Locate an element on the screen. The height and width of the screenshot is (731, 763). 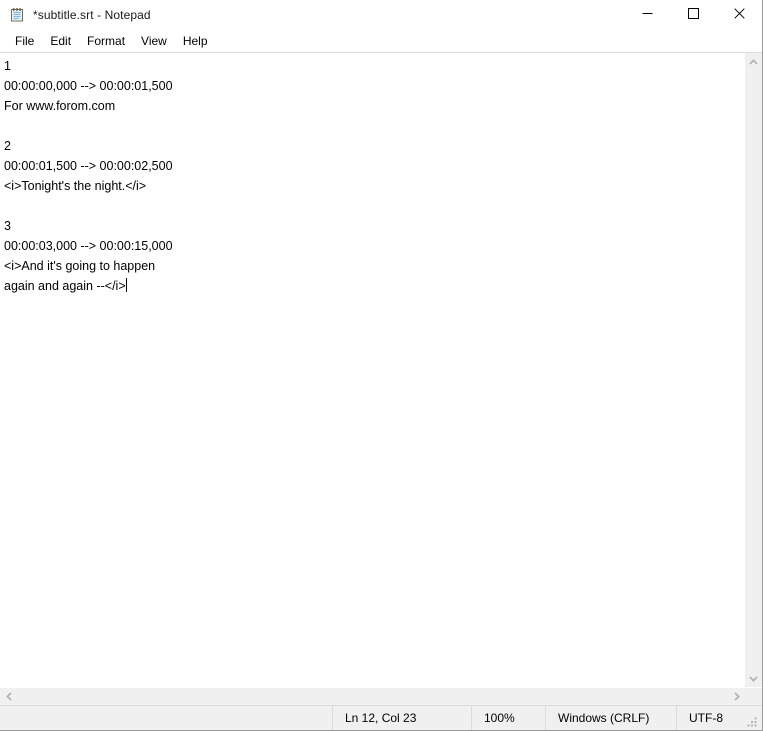
chevron-left-icon is located at coordinates (8, 696).